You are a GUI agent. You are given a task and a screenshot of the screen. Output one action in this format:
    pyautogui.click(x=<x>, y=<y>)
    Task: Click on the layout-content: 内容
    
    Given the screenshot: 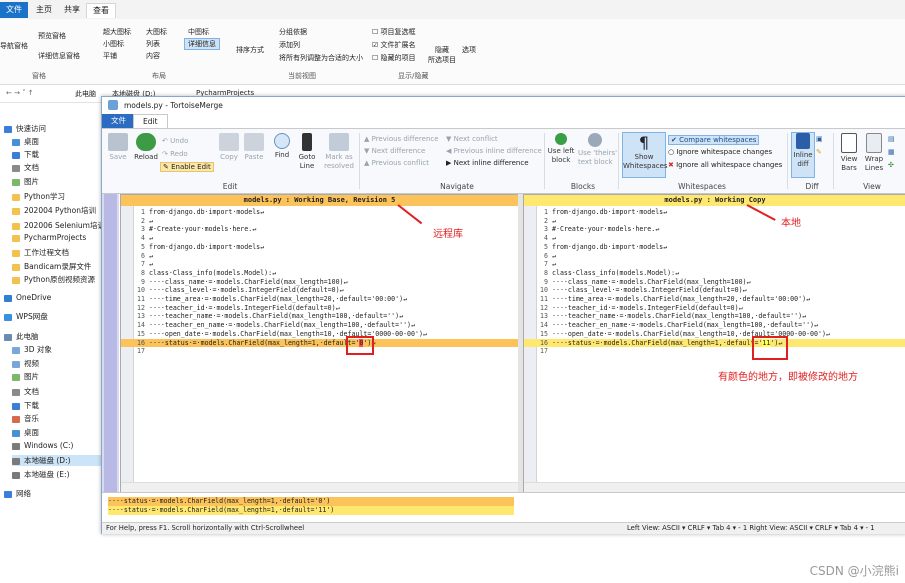 What is the action you would take?
    pyautogui.click(x=153, y=56)
    